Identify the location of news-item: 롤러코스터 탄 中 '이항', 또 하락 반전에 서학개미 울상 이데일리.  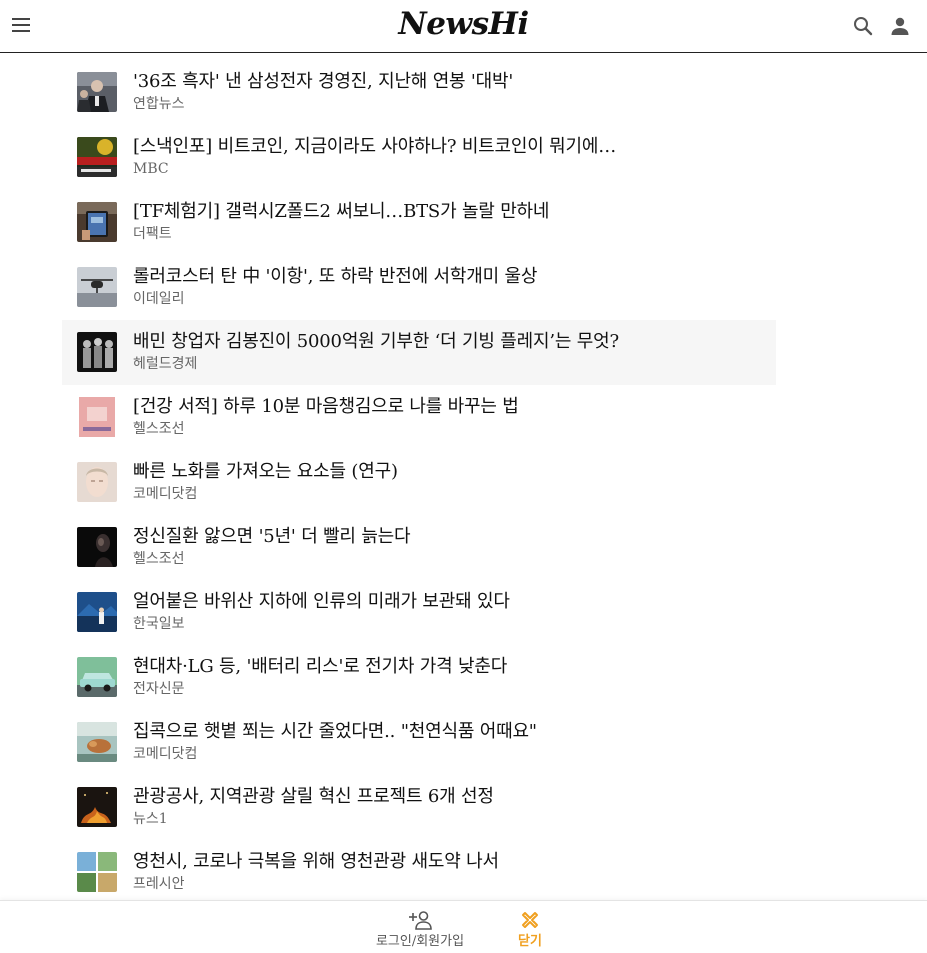
(419, 287).